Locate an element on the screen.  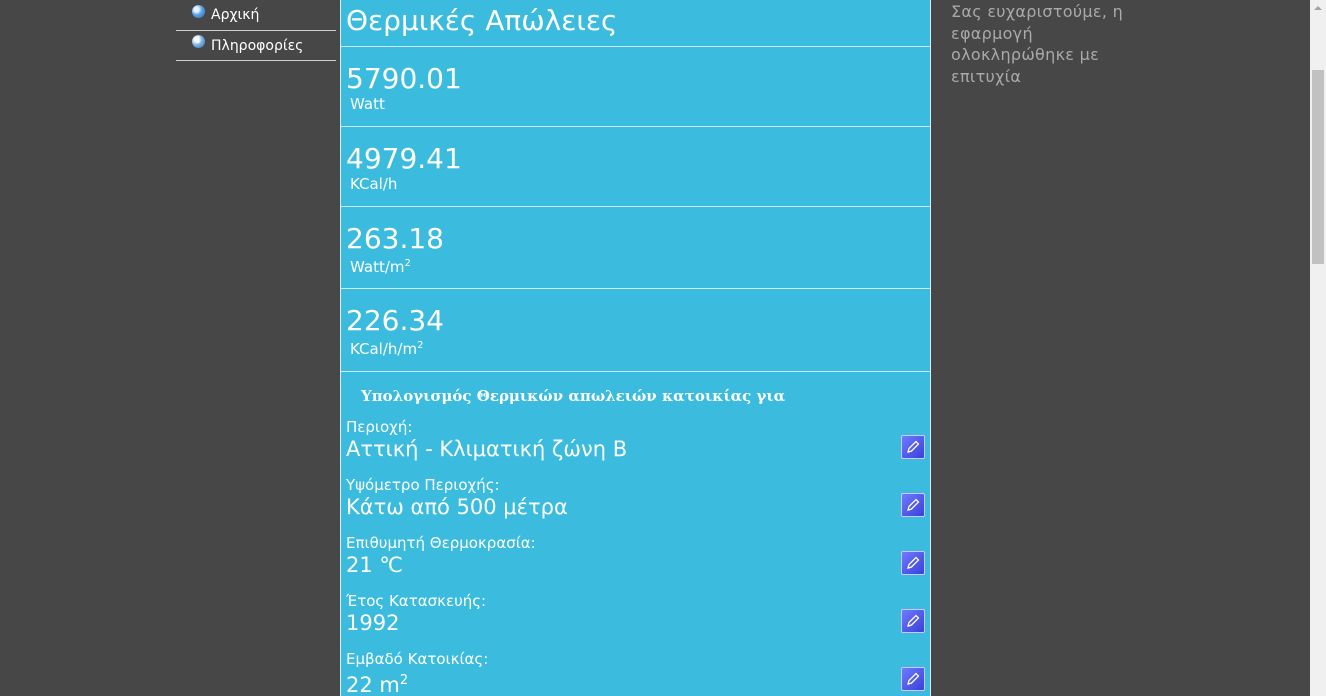
result-kcal-h: 4979.41 KCal/h is located at coordinates (635, 167).